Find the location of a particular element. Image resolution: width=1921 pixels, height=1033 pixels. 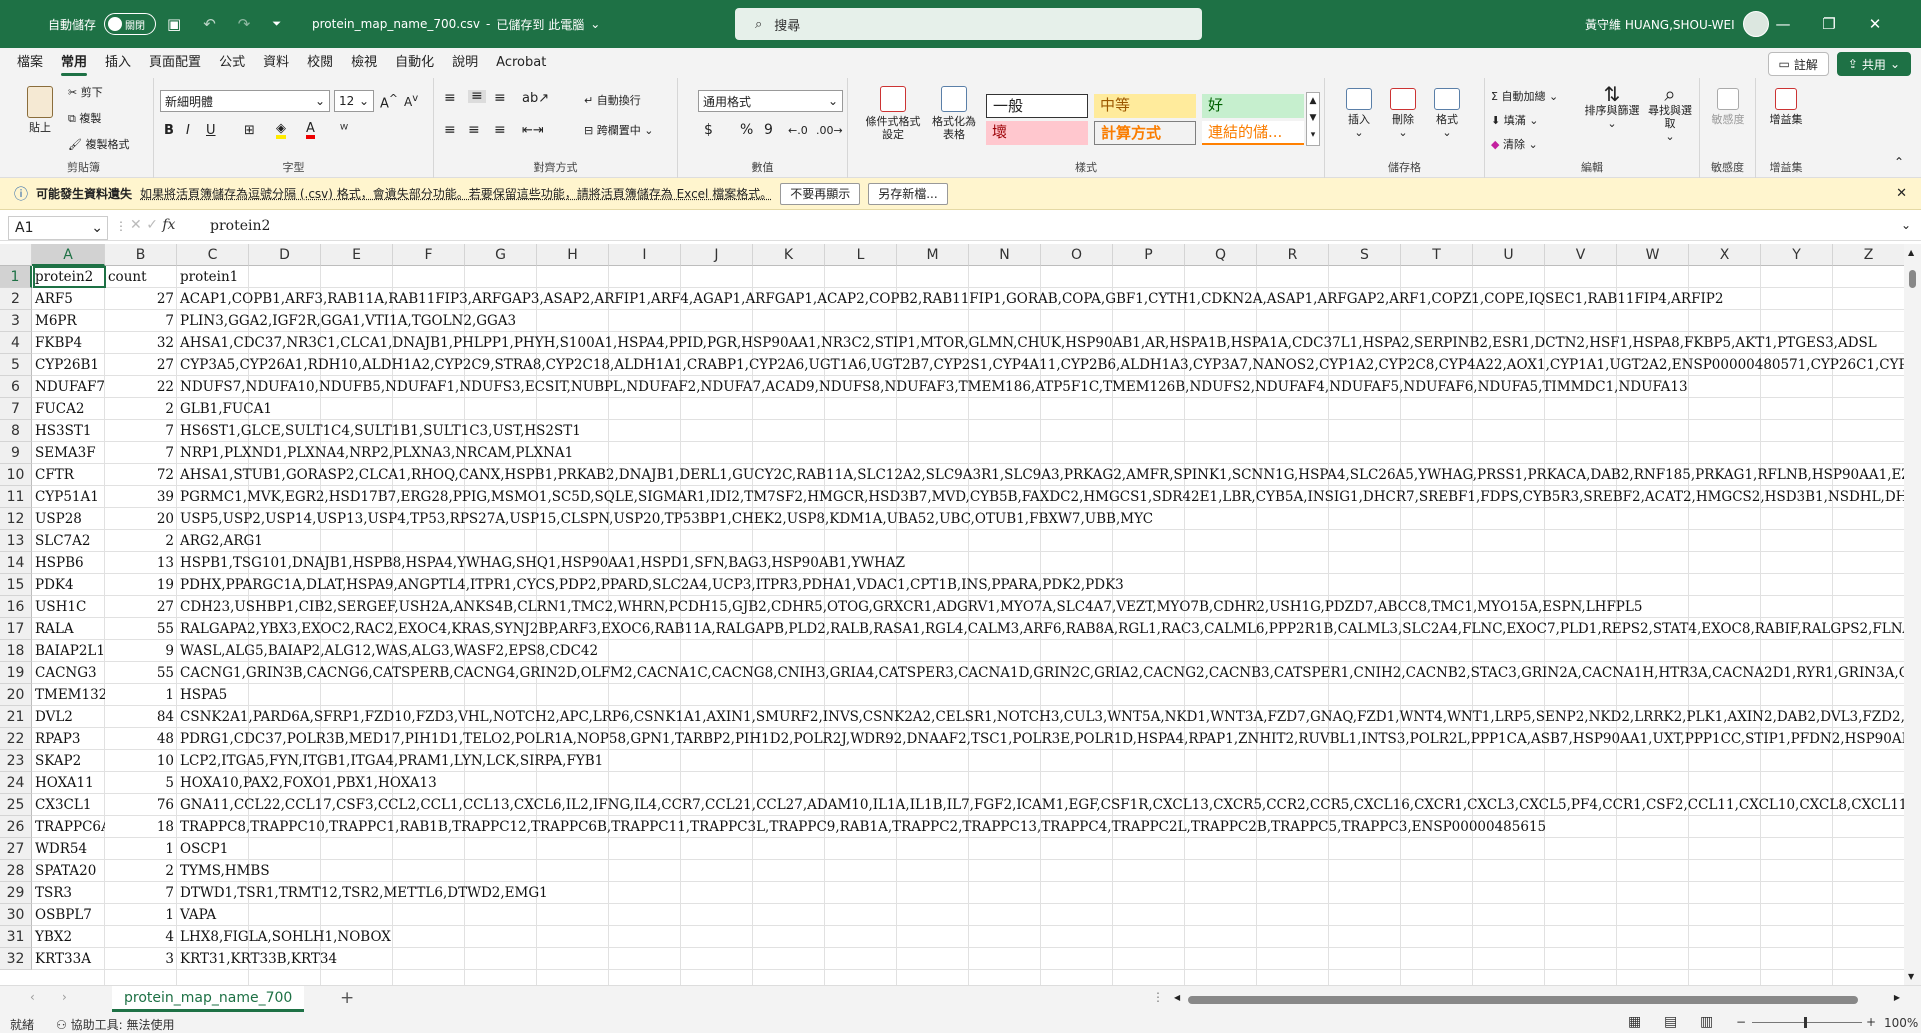

scroll-up-icon: ▲ is located at coordinates (1911, 252).